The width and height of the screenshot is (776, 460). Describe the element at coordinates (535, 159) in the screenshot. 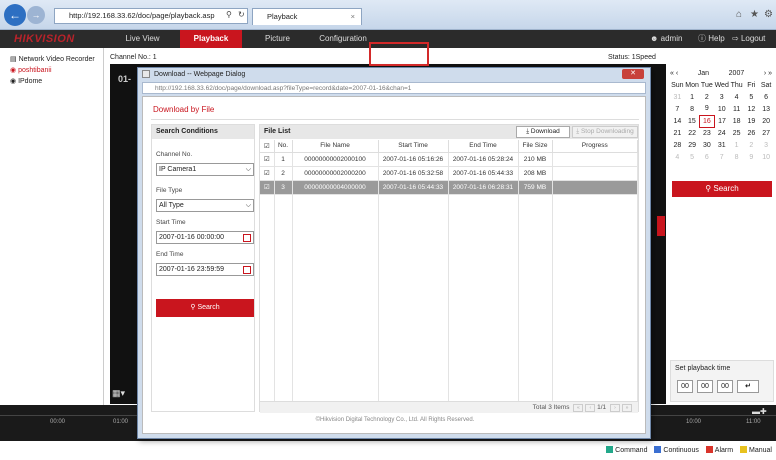

I see `row-file-size: 210 MB` at that location.